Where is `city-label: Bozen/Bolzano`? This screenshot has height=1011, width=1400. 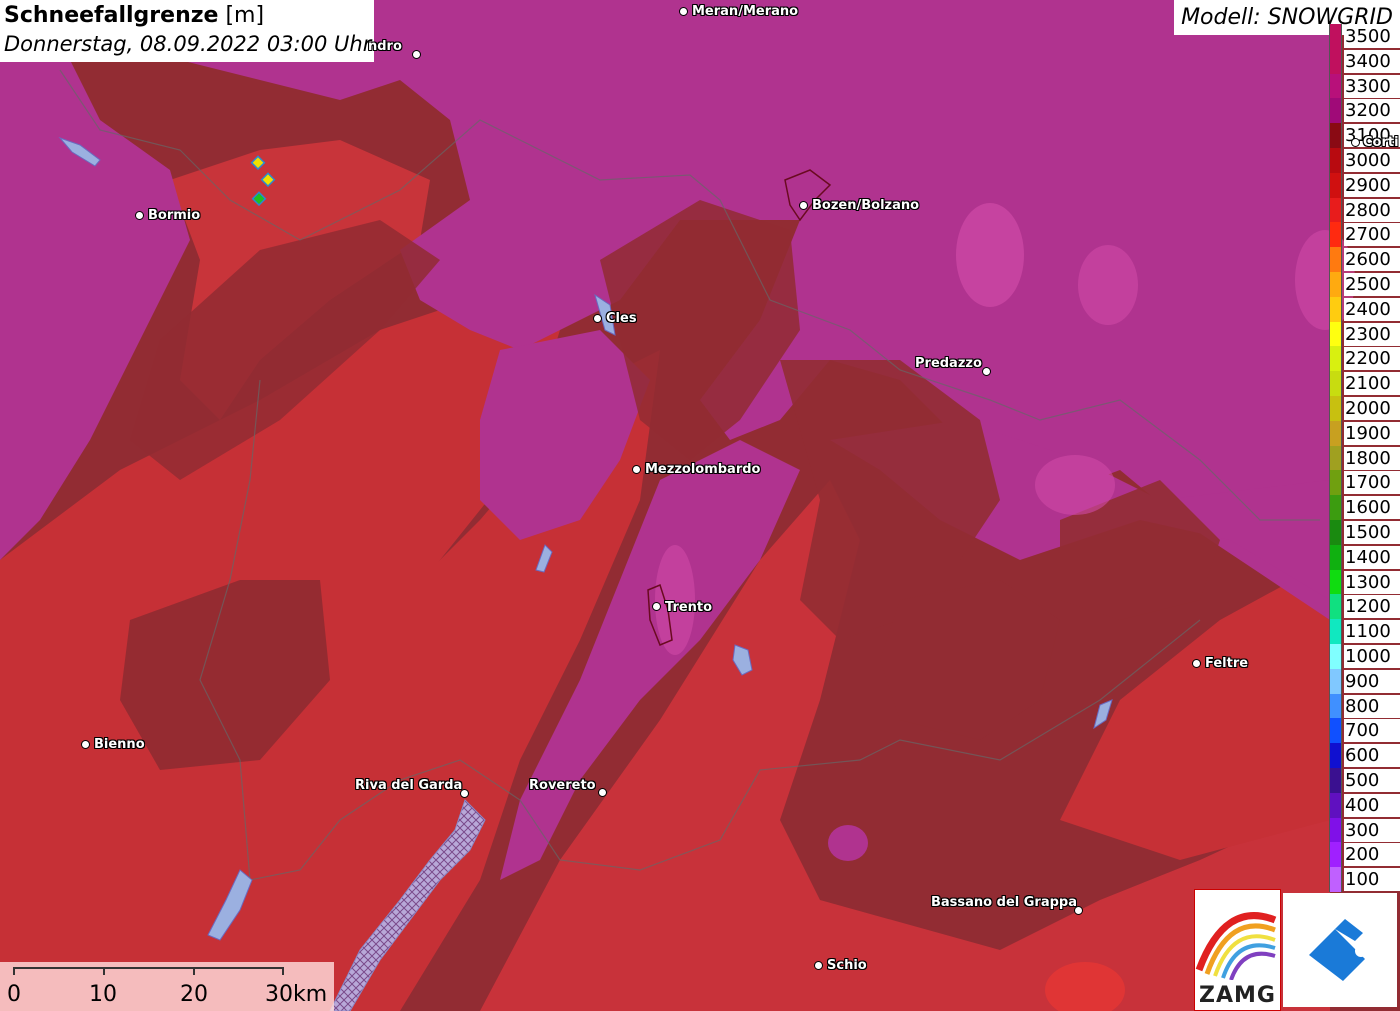 city-label: Bozen/Bolzano is located at coordinates (865, 206).